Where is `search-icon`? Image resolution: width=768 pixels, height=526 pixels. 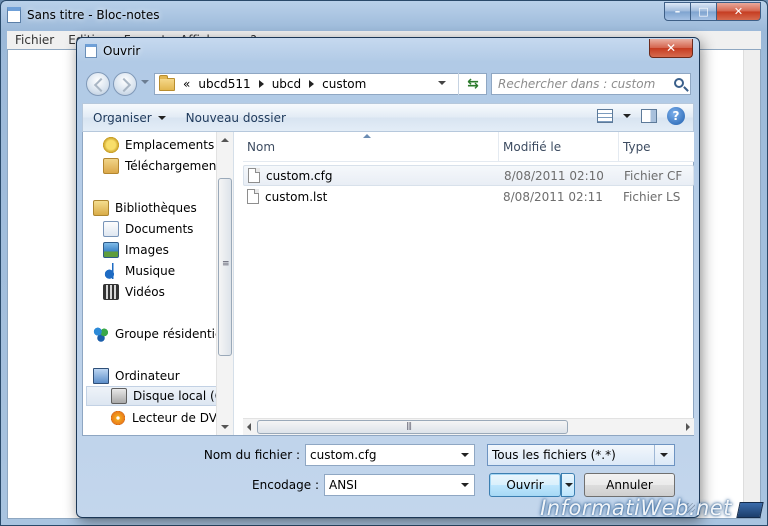
search-icon is located at coordinates (679, 83).